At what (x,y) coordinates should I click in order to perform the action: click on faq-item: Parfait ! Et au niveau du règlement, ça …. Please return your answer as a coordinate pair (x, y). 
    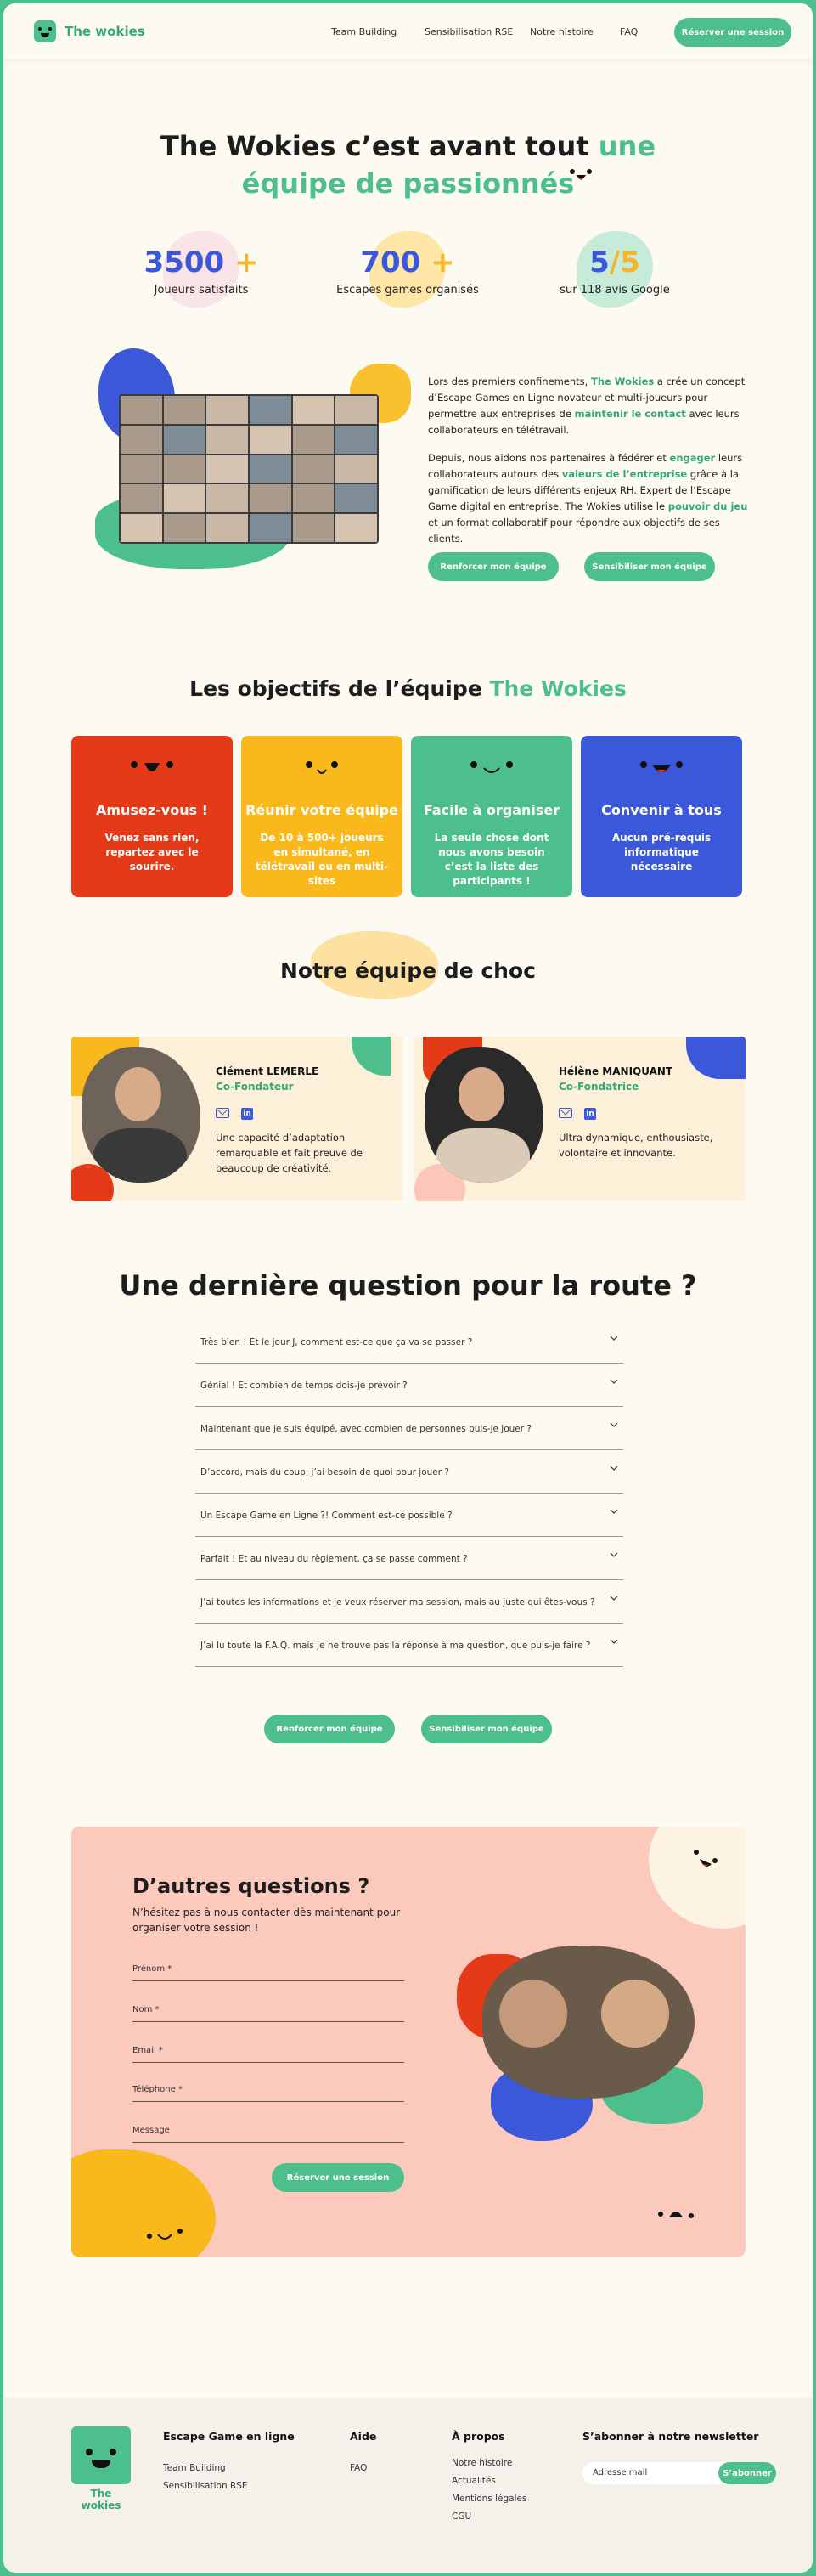
    Looking at the image, I should click on (409, 1558).